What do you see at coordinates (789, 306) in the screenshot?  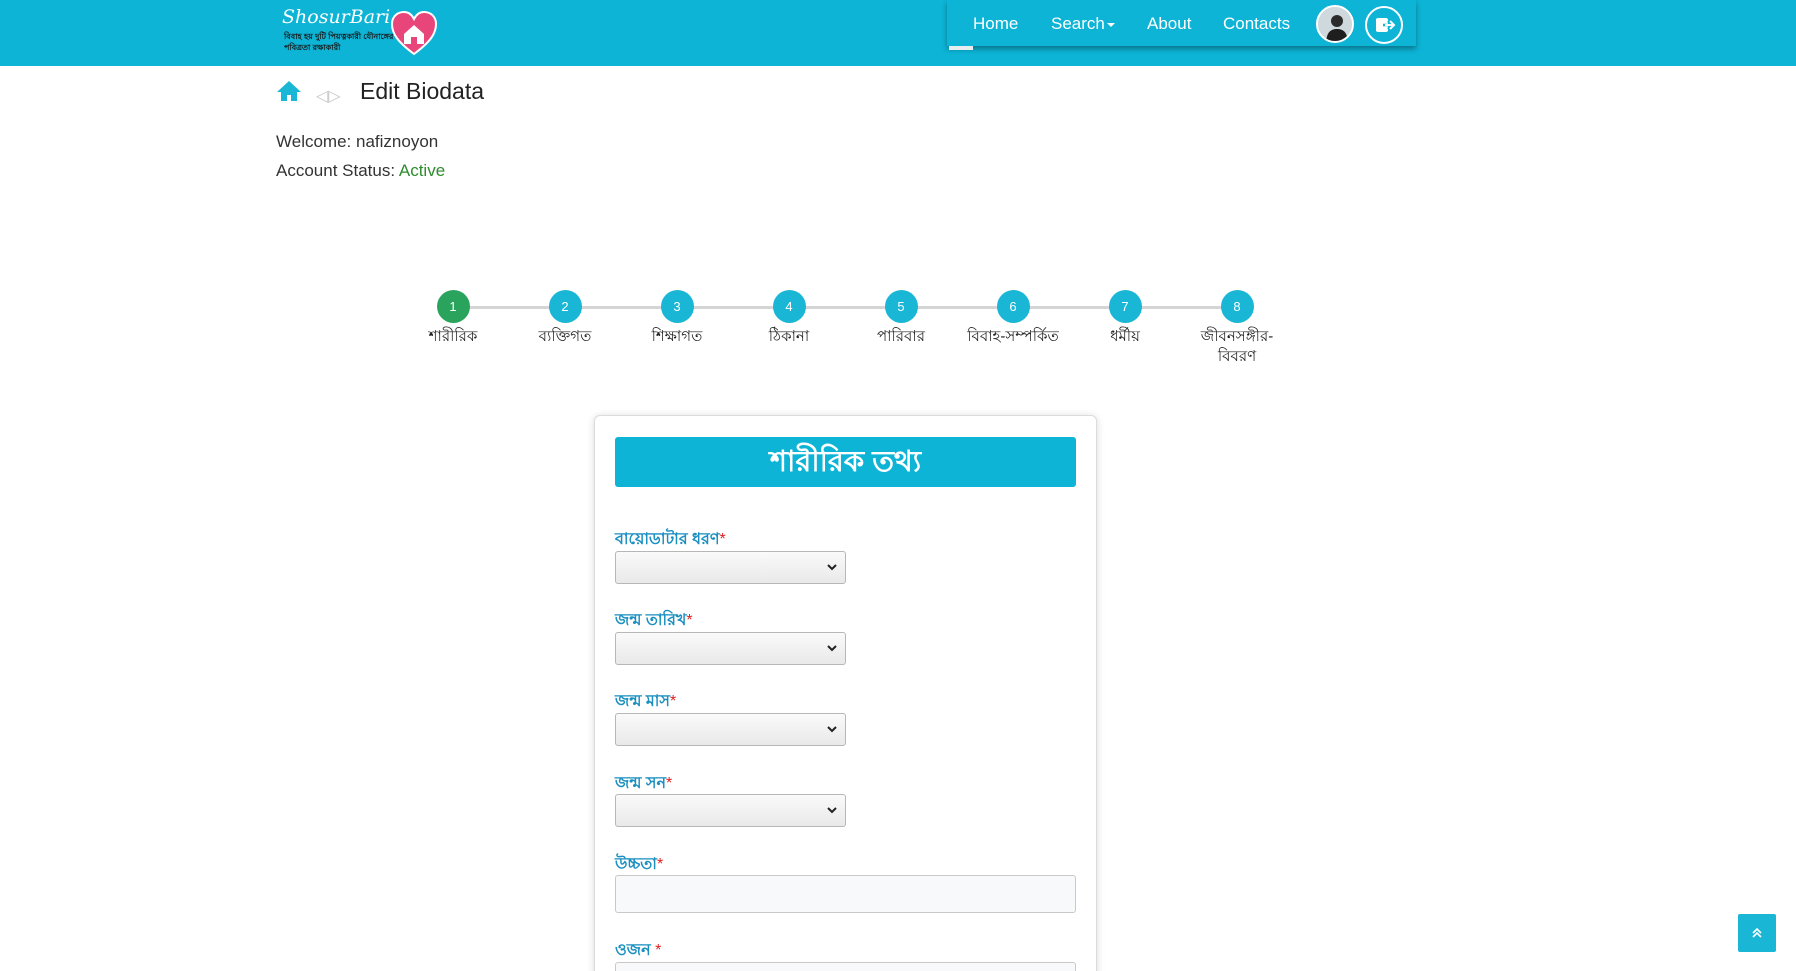 I see `step-number: 4` at bounding box center [789, 306].